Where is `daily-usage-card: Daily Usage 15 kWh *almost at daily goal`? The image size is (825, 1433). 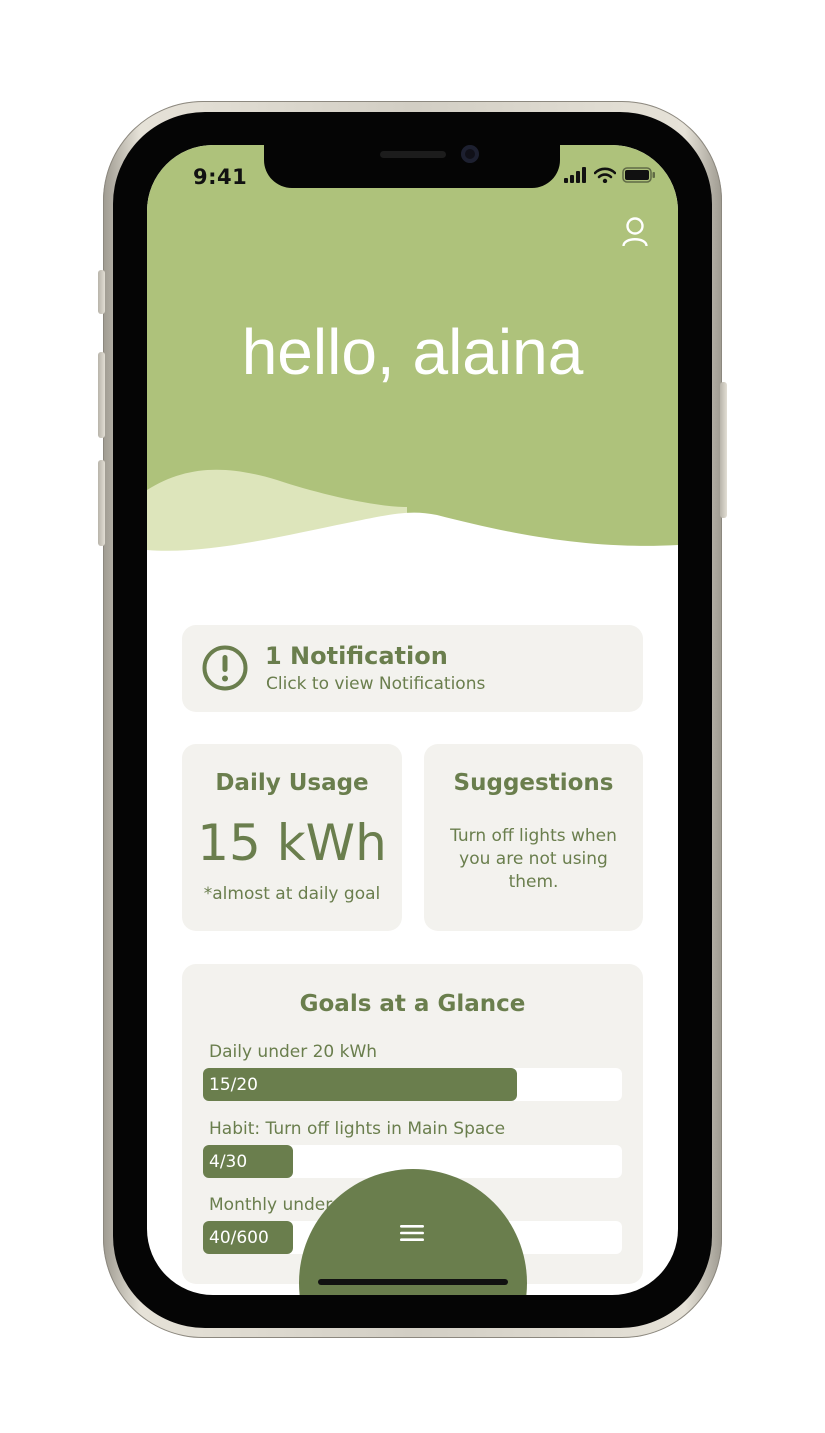 daily-usage-card: Daily Usage 15 kWh *almost at daily goal is located at coordinates (292, 837).